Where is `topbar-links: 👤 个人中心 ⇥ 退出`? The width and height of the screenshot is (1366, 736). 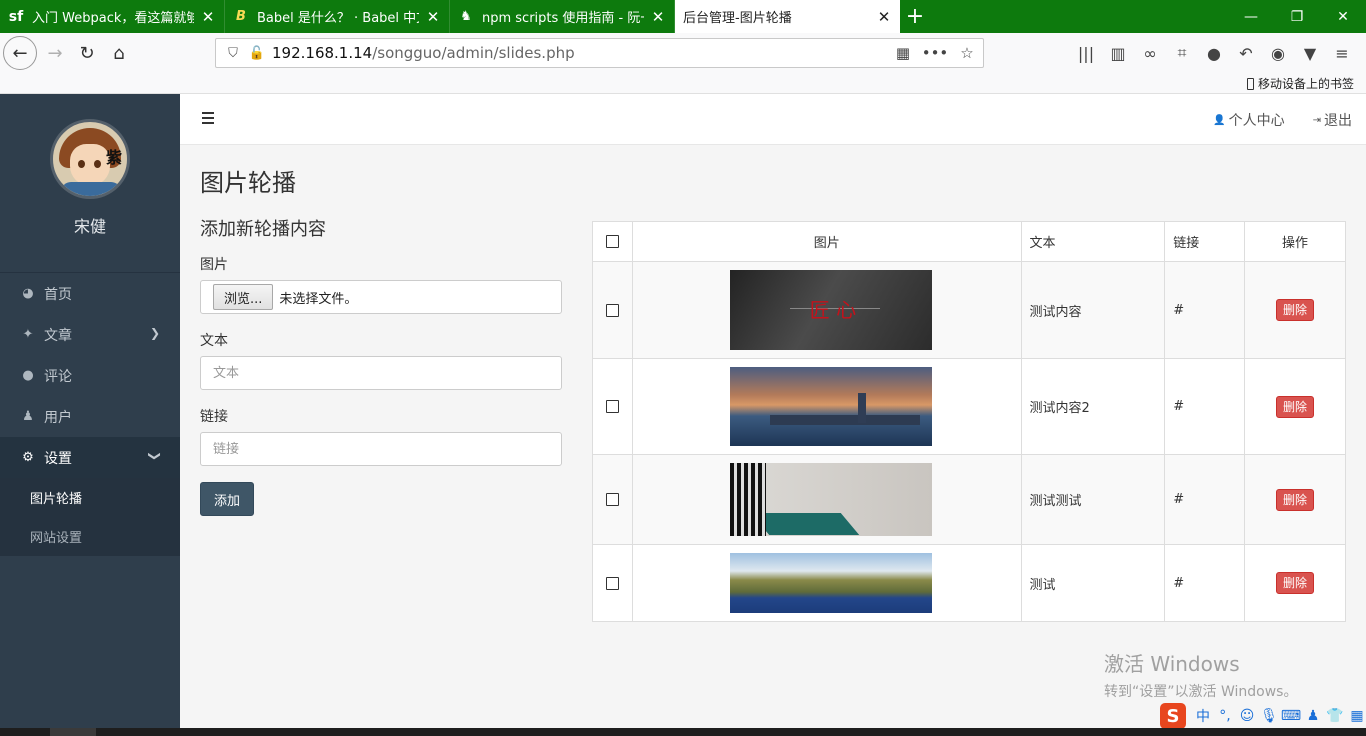
topbar-links: 👤 个人中心 ⇥ 退出 is located at coordinates (1268, 120).